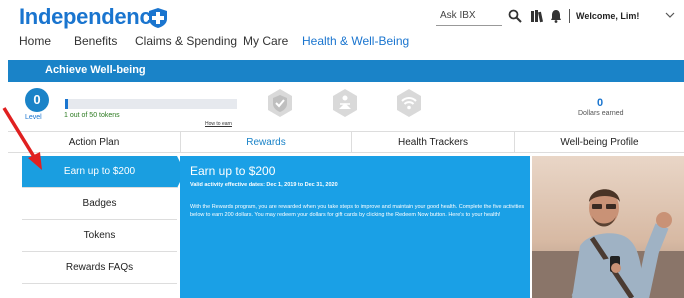 Image resolution: width=684 pixels, height=298 pixels. Describe the element at coordinates (186, 41) in the screenshot. I see `nav-claims-spending: Claims & Spending` at that location.